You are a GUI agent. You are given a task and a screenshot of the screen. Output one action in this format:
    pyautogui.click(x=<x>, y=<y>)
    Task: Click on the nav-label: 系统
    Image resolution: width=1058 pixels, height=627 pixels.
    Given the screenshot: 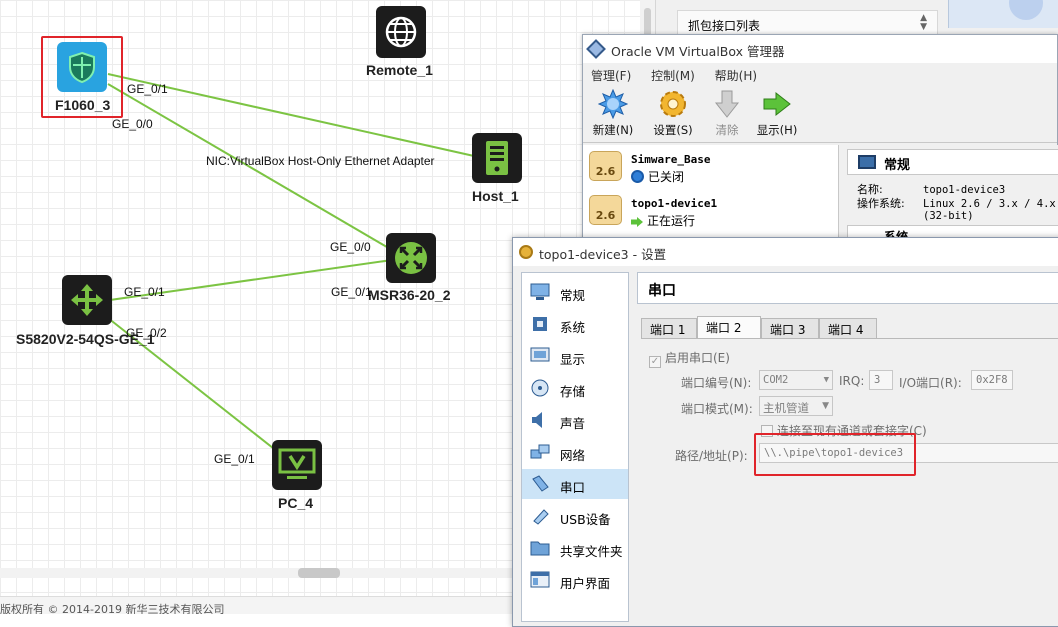 What is the action you would take?
    pyautogui.click(x=573, y=327)
    